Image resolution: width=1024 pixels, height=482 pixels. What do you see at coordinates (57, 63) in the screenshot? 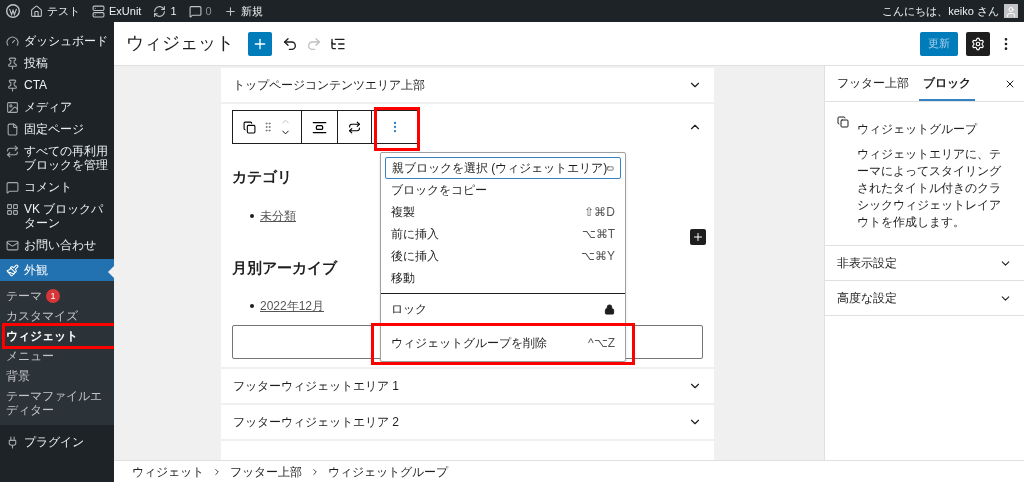
I see `sidebar-item: 投稿` at bounding box center [57, 63].